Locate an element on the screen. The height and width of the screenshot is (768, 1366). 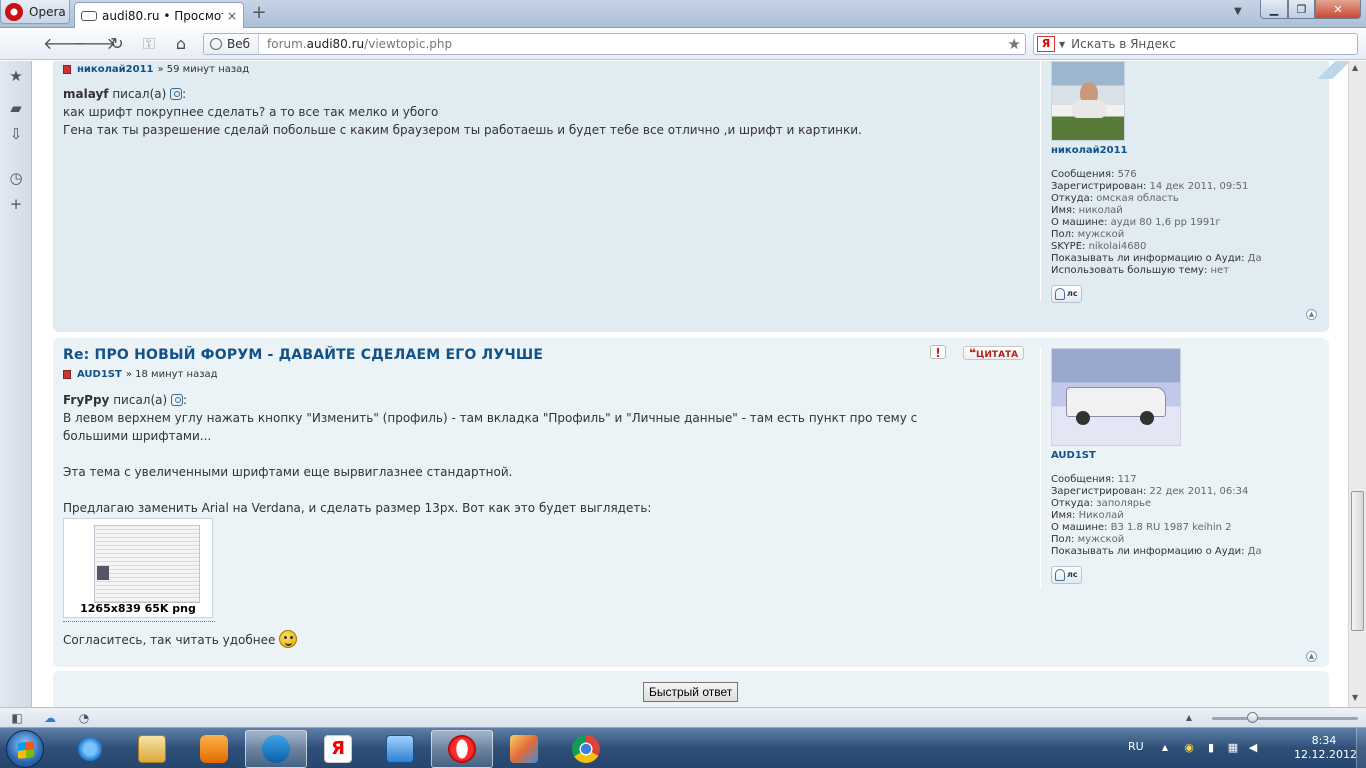
taskbar-opera is located at coordinates (462, 749).